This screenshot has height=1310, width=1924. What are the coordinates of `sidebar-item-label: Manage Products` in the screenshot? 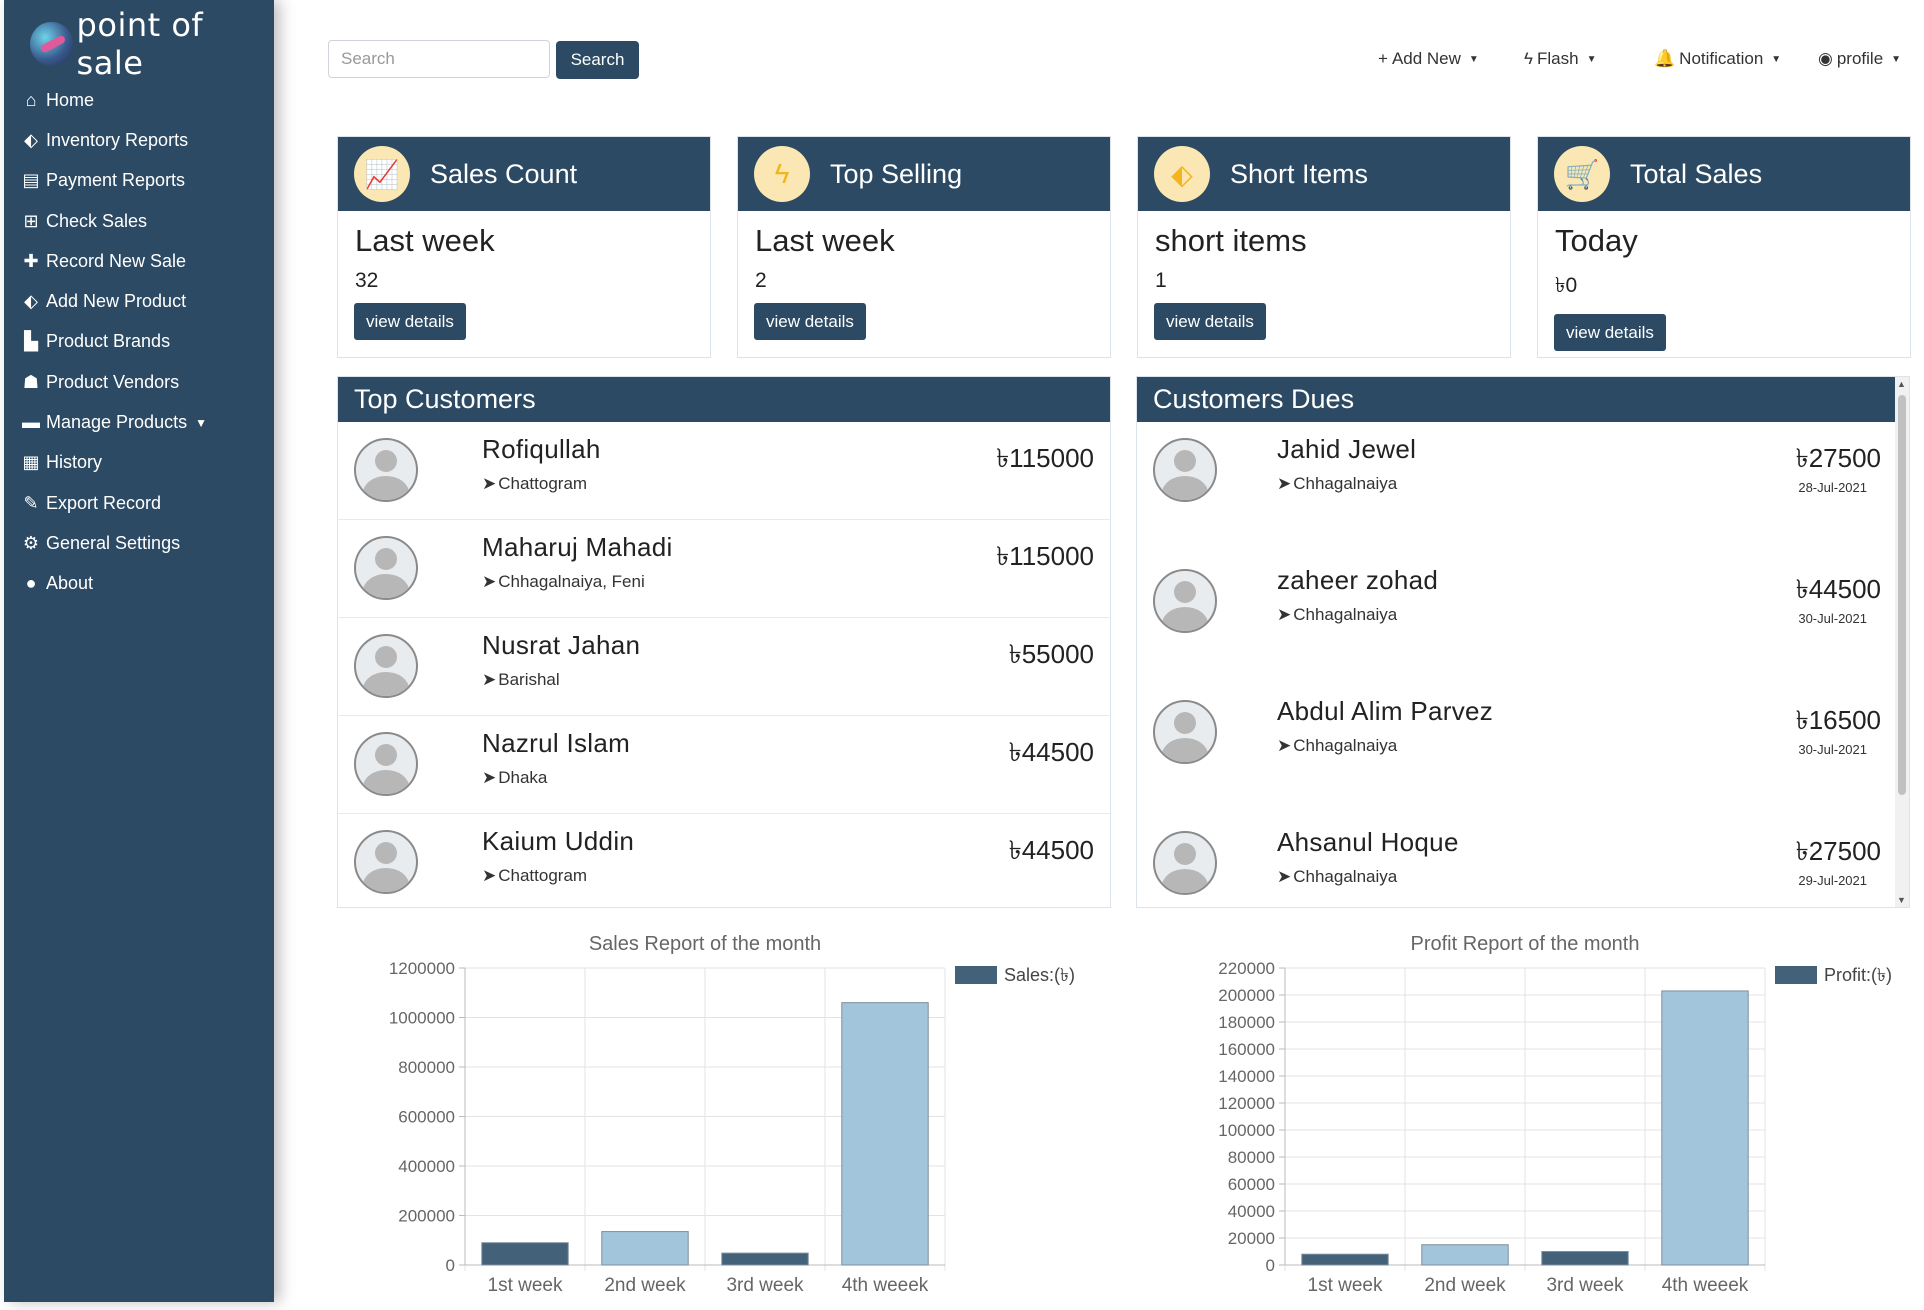 It's located at (117, 422).